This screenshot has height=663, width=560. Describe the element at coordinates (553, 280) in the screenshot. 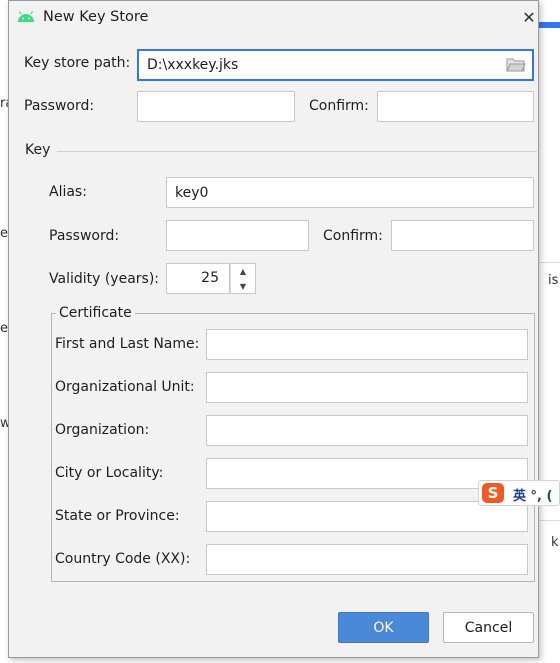

I see `background-text-fragment: is` at that location.